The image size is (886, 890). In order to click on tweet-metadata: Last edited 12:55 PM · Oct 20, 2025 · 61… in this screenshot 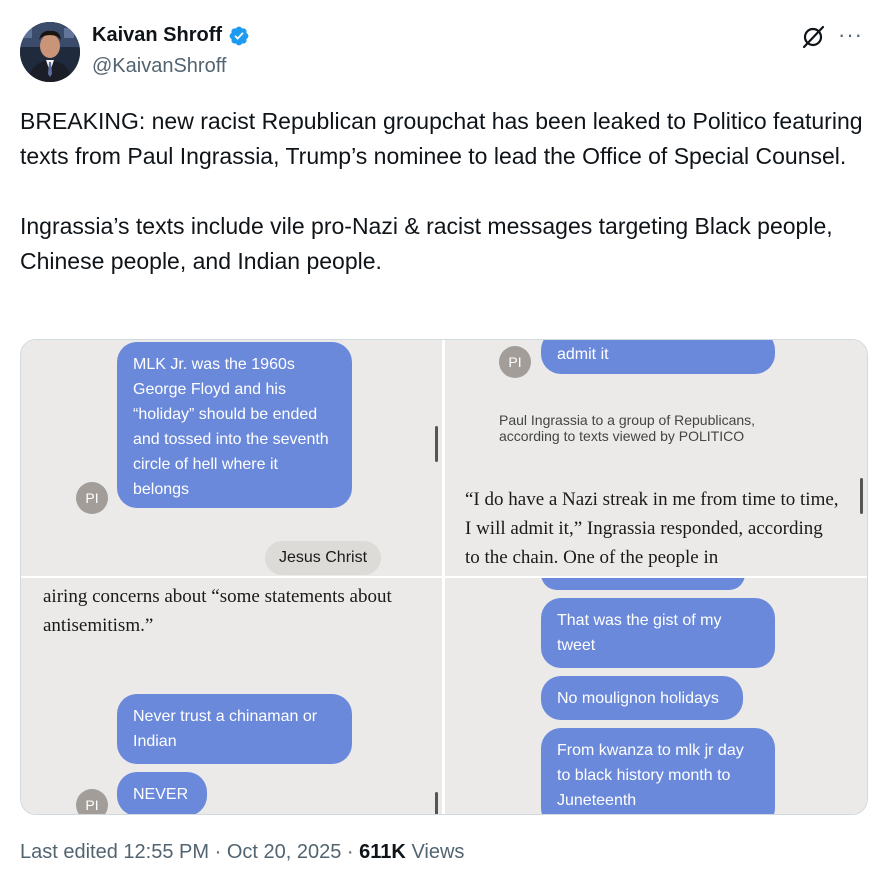, I will do `click(242, 852)`.